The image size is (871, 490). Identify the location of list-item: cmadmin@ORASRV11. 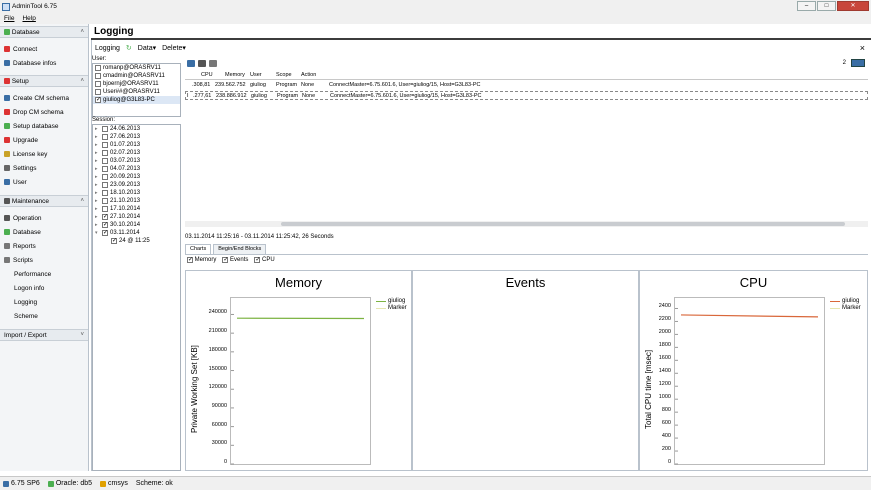
(136, 76).